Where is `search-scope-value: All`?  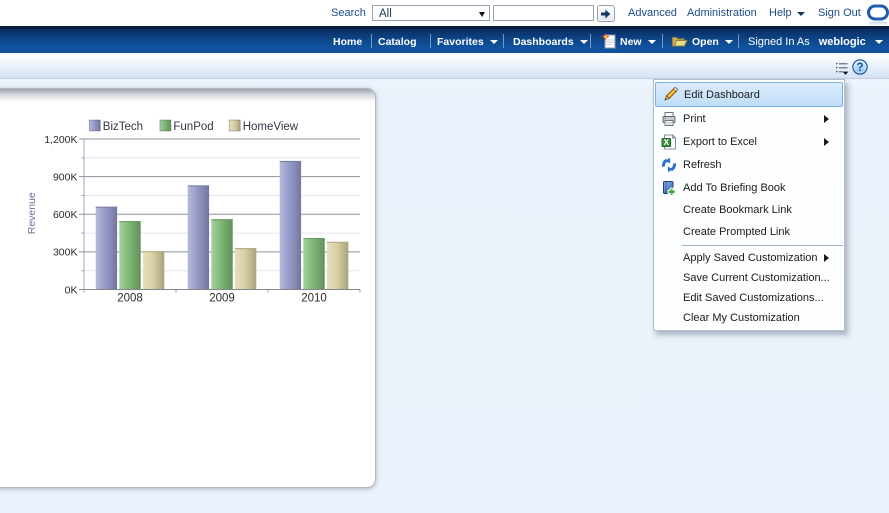 search-scope-value: All is located at coordinates (385, 14).